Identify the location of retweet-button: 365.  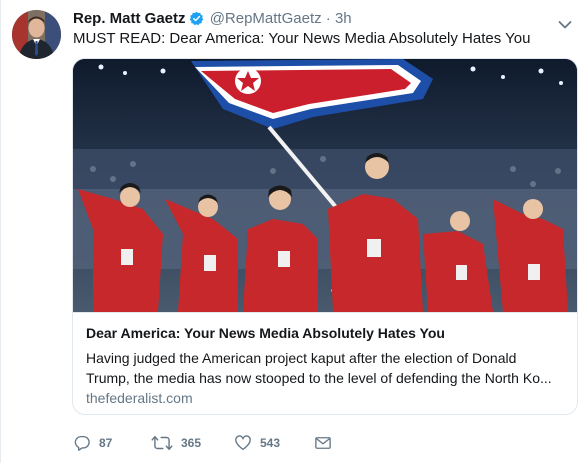
(176, 443).